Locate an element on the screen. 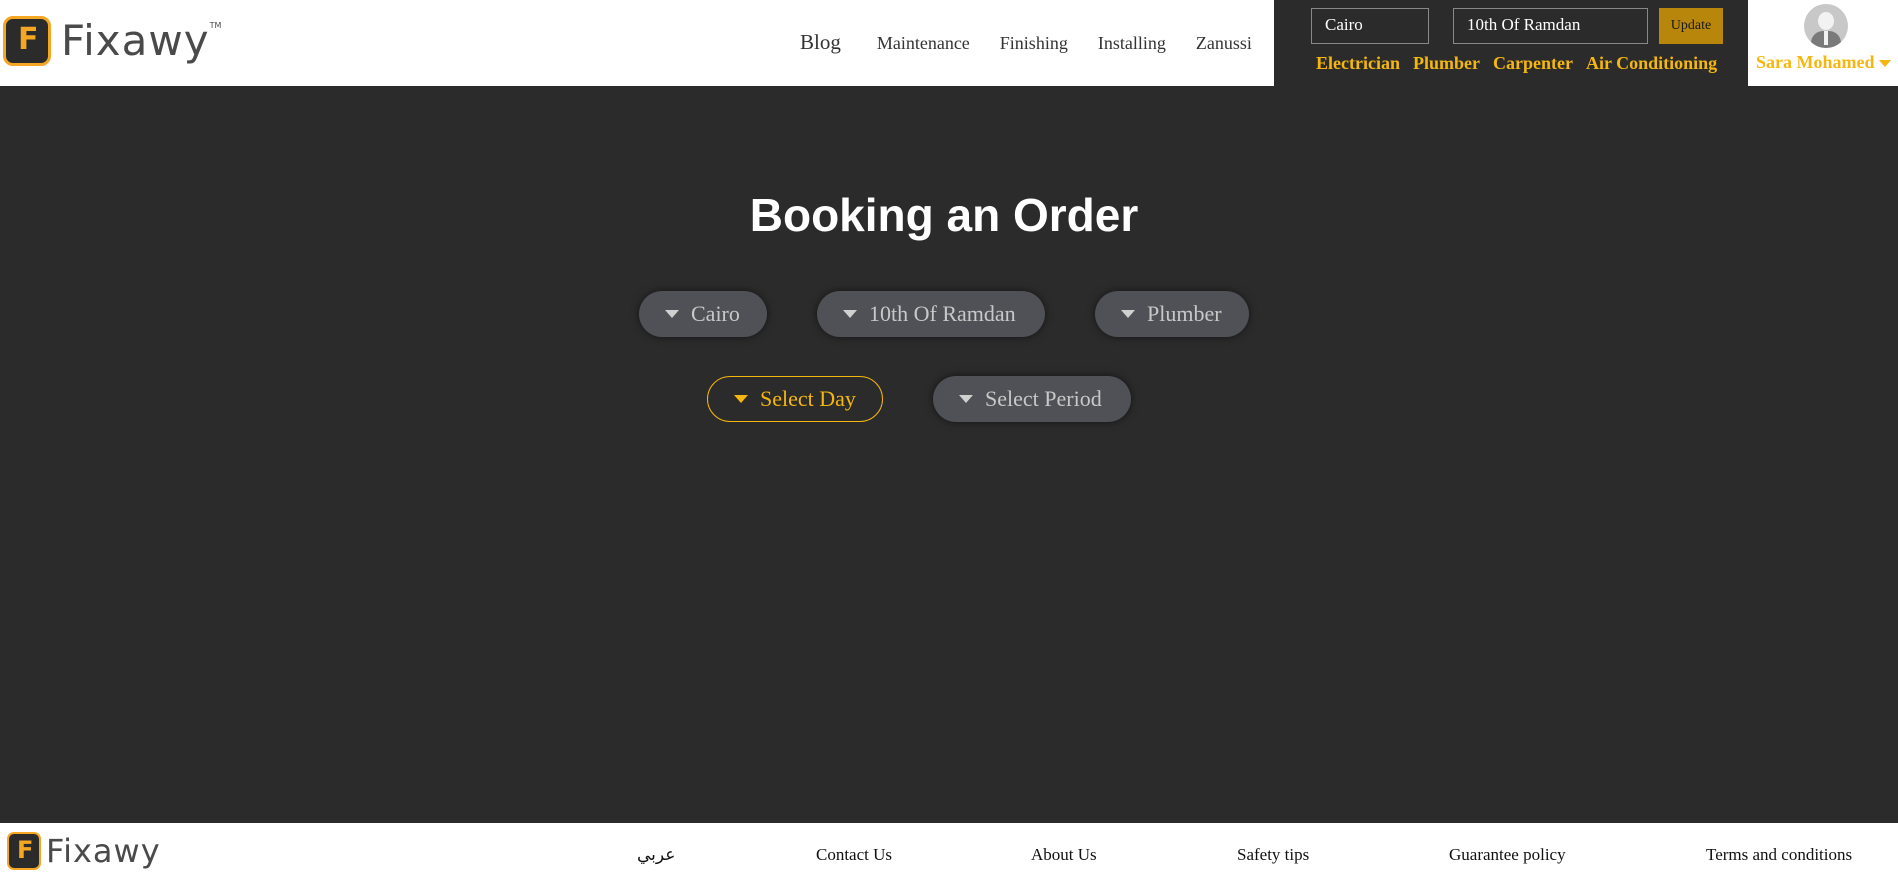  day-dropdown: Select Day is located at coordinates (795, 399).